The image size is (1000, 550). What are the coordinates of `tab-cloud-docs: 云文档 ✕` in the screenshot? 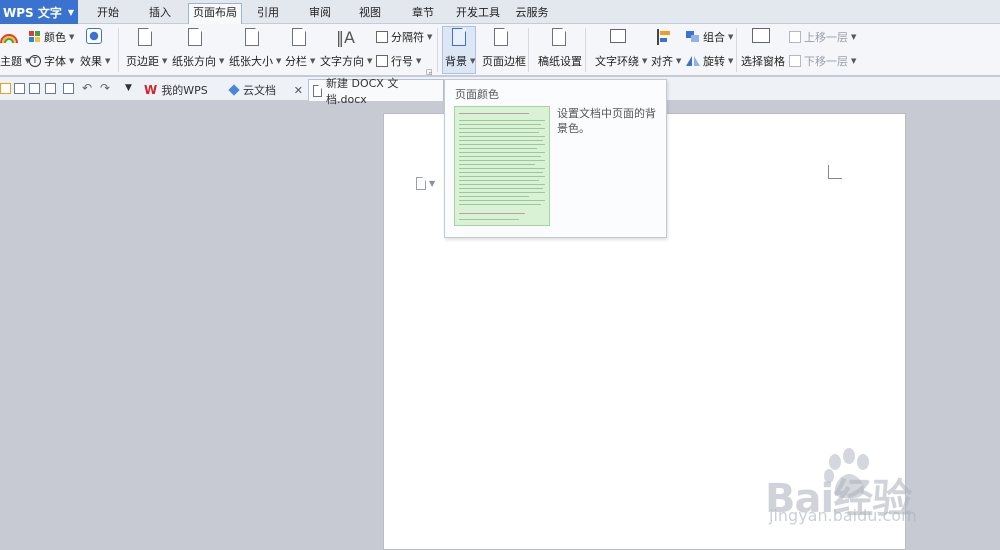 It's located at (266, 90).